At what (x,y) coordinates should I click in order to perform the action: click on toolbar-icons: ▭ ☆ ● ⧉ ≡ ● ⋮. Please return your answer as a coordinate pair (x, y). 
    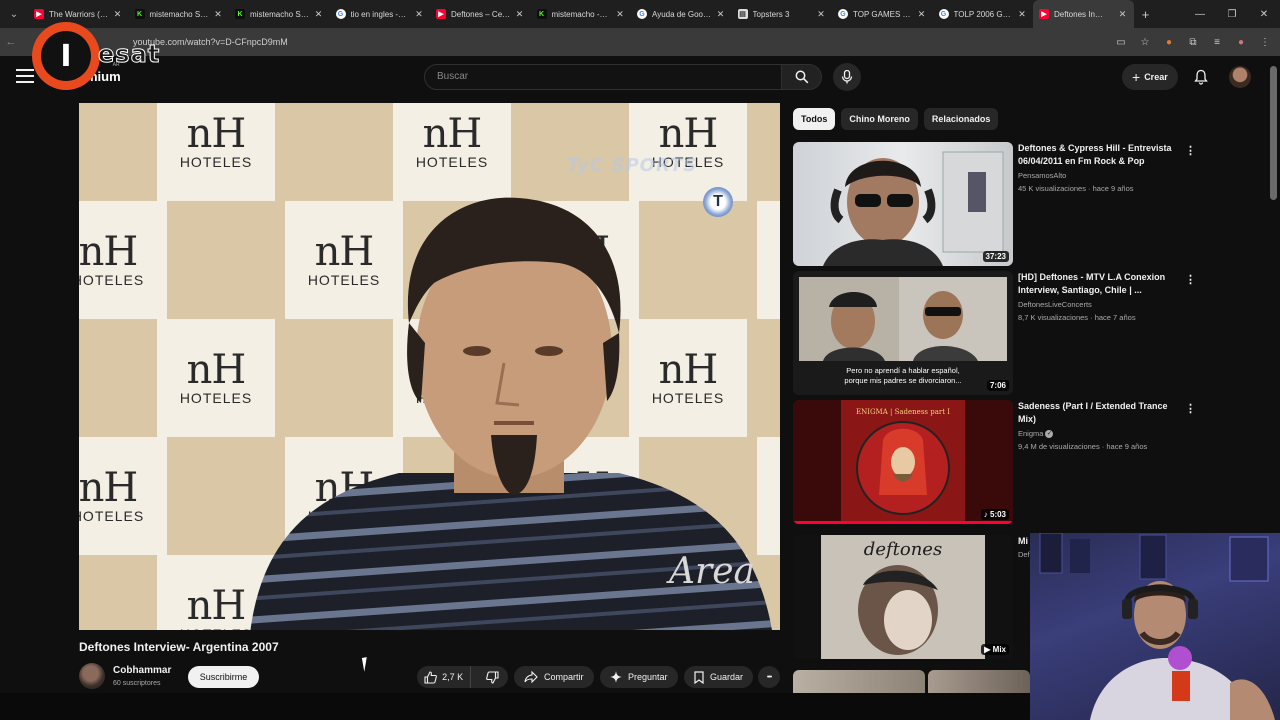
    Looking at the image, I should click on (1193, 42).